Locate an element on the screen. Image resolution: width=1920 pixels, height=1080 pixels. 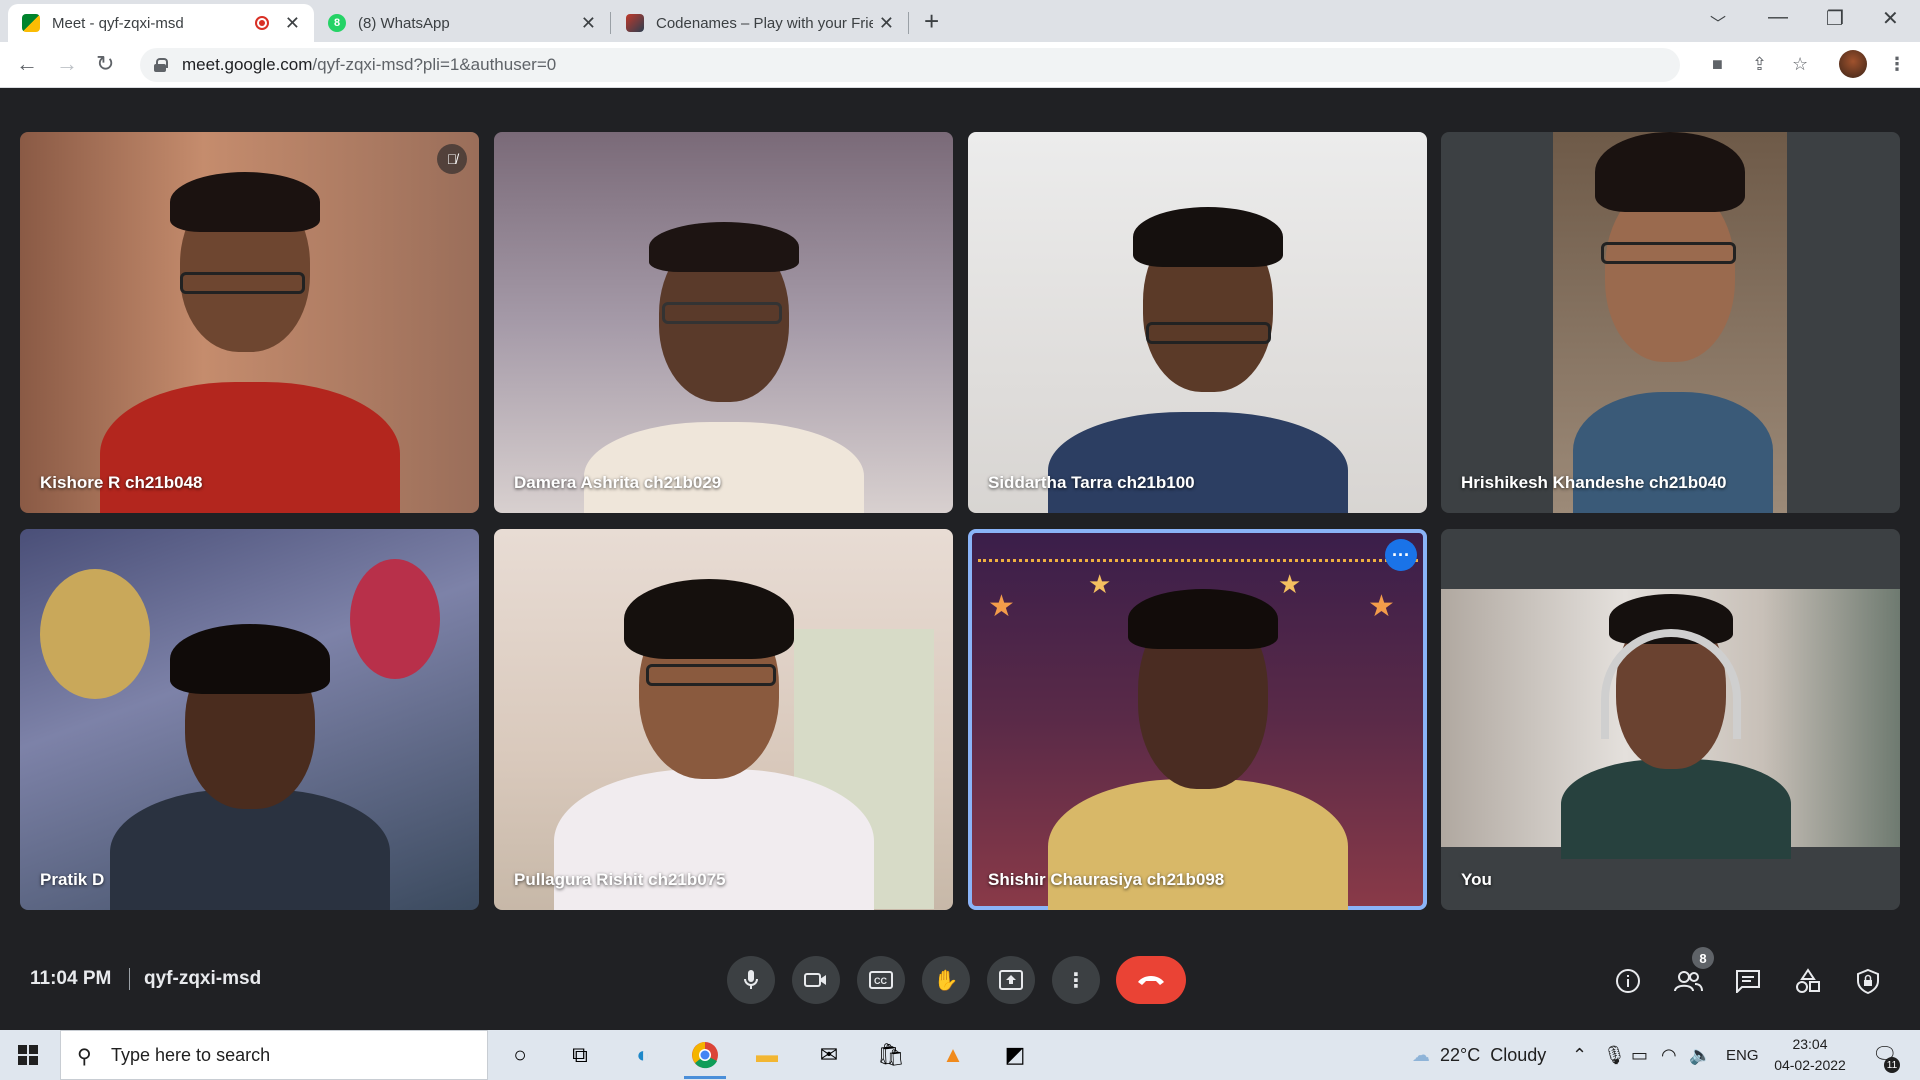
taskbar-clock: 23:04 04-02-2022 is located at coordinates (1810, 1055).